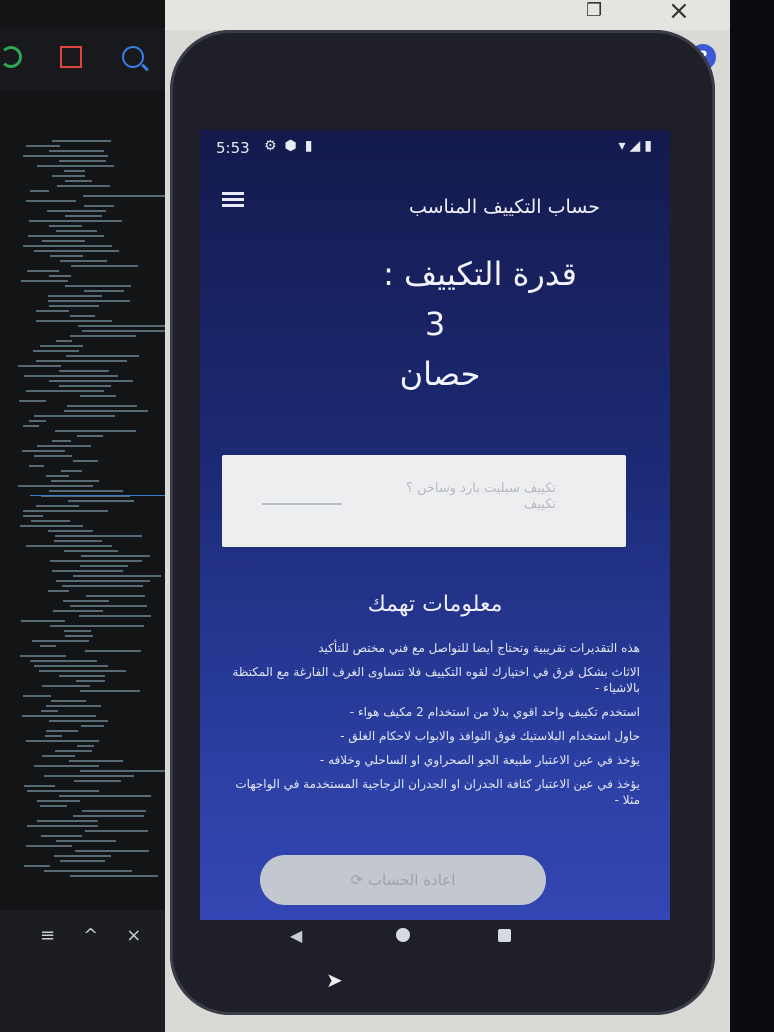 The image size is (774, 1032). What do you see at coordinates (411, 880) in the screenshot?
I see `recalculate-label: اعادة الحساب` at bounding box center [411, 880].